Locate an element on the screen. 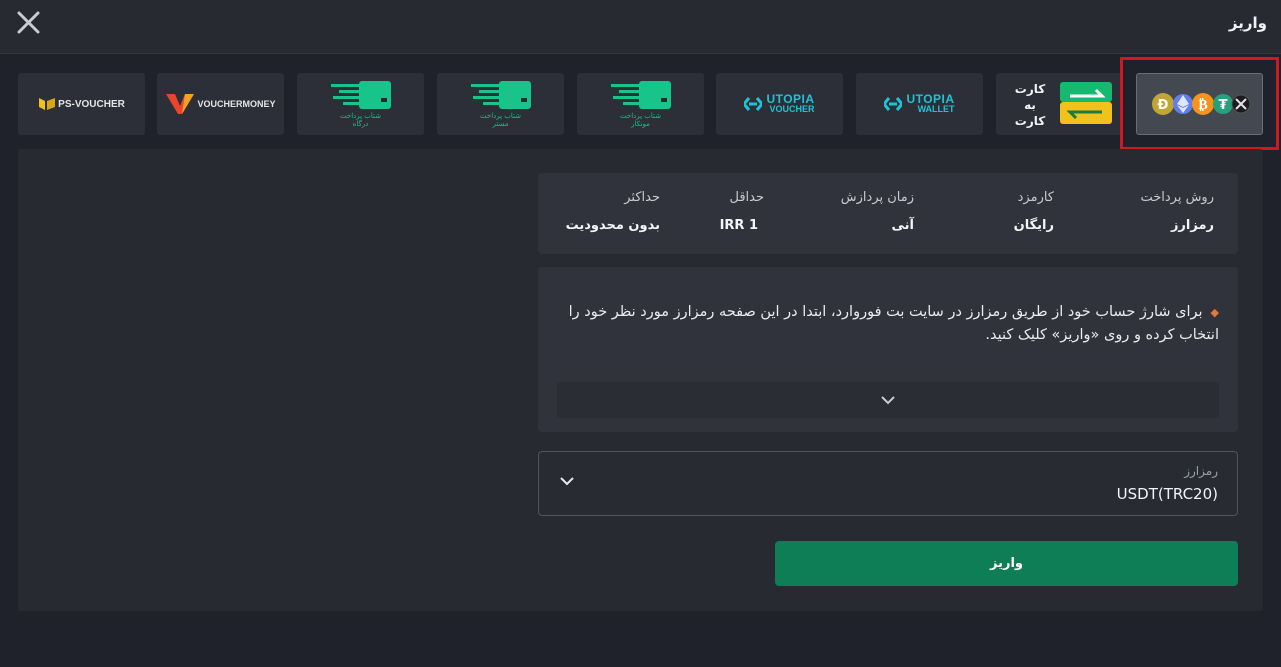  method-tile-vouchermoney: VOUCHERMONEY is located at coordinates (220, 104).